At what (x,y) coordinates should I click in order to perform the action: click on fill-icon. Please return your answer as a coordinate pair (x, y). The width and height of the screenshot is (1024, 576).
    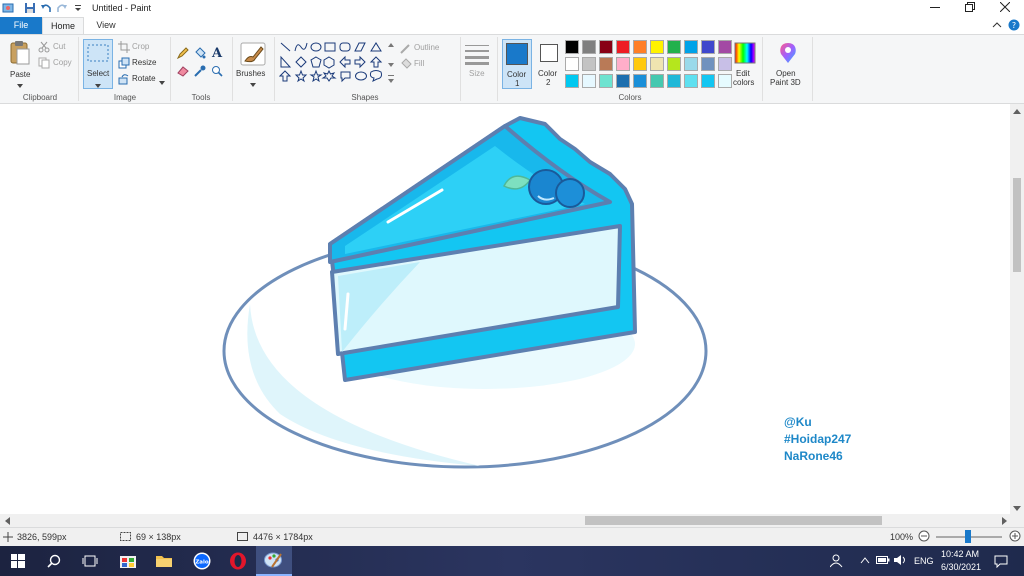
    Looking at the image, I should click on (406, 63).